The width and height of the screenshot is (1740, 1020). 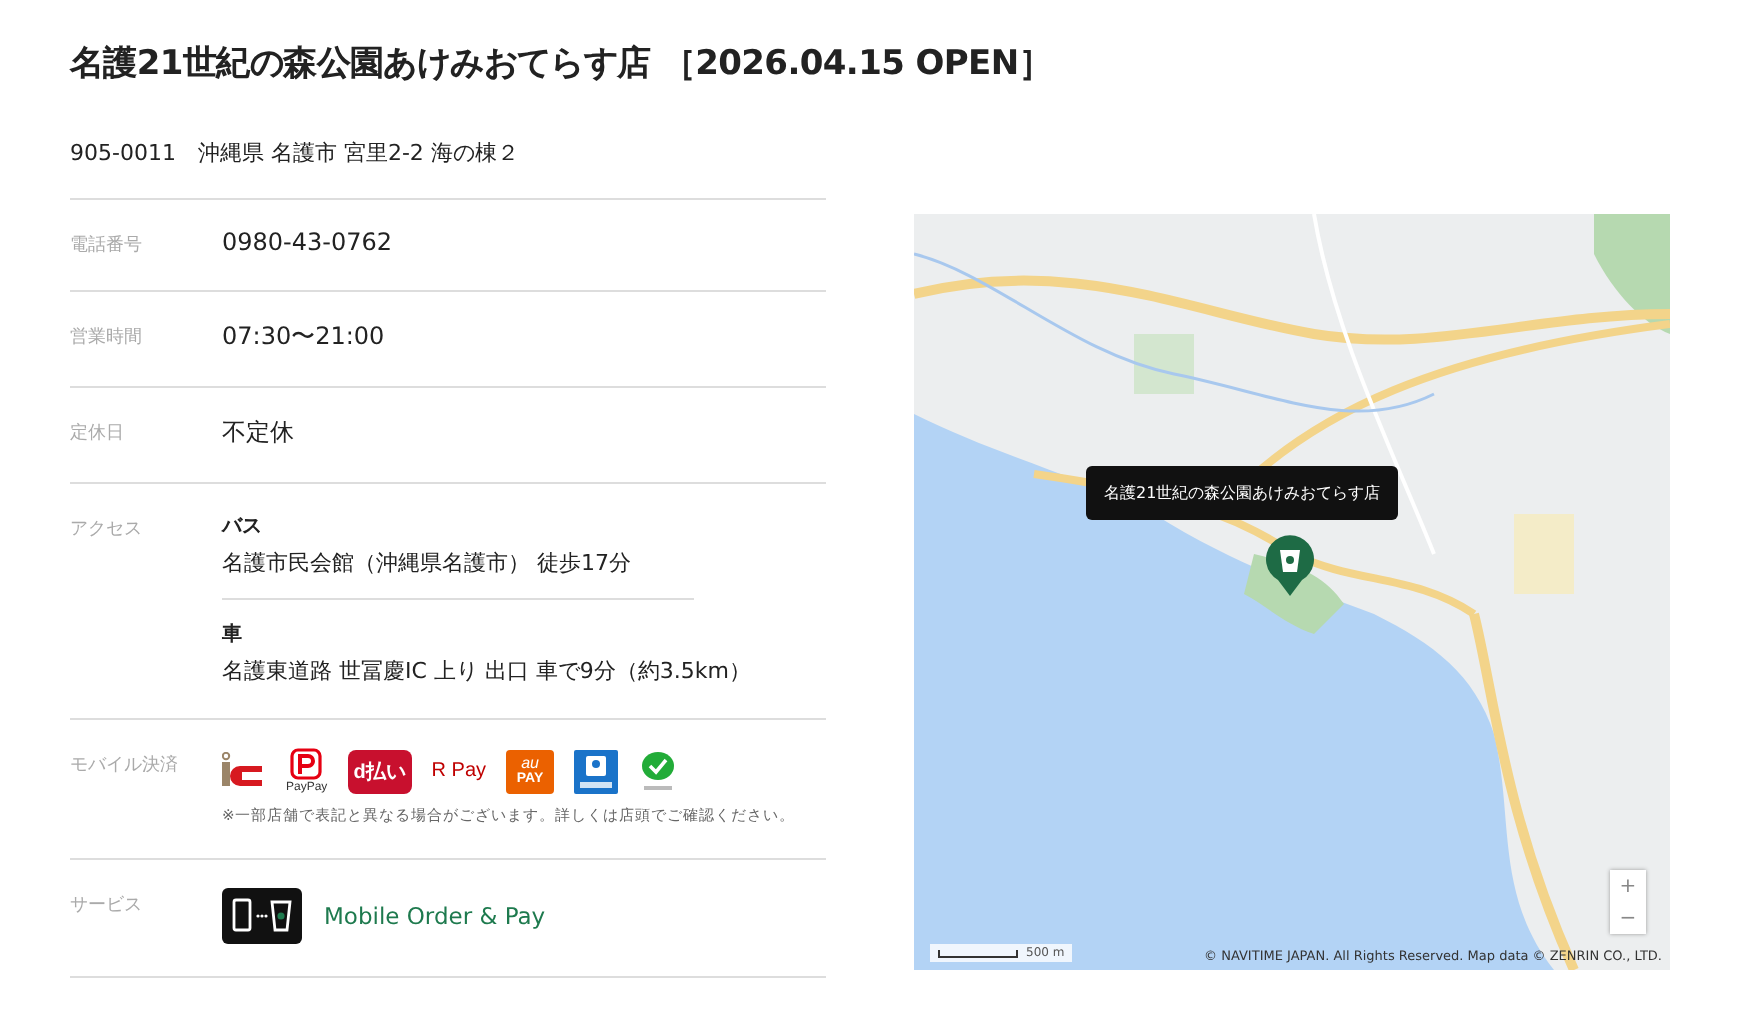 What do you see at coordinates (435, 916) in the screenshot?
I see `service-link: Mobile Order & Pay` at bounding box center [435, 916].